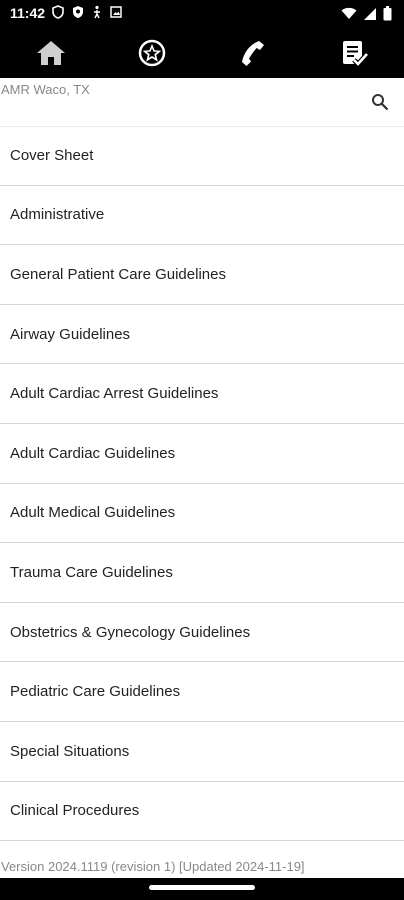 The width and height of the screenshot is (404, 900). I want to click on search-button, so click(380, 102).